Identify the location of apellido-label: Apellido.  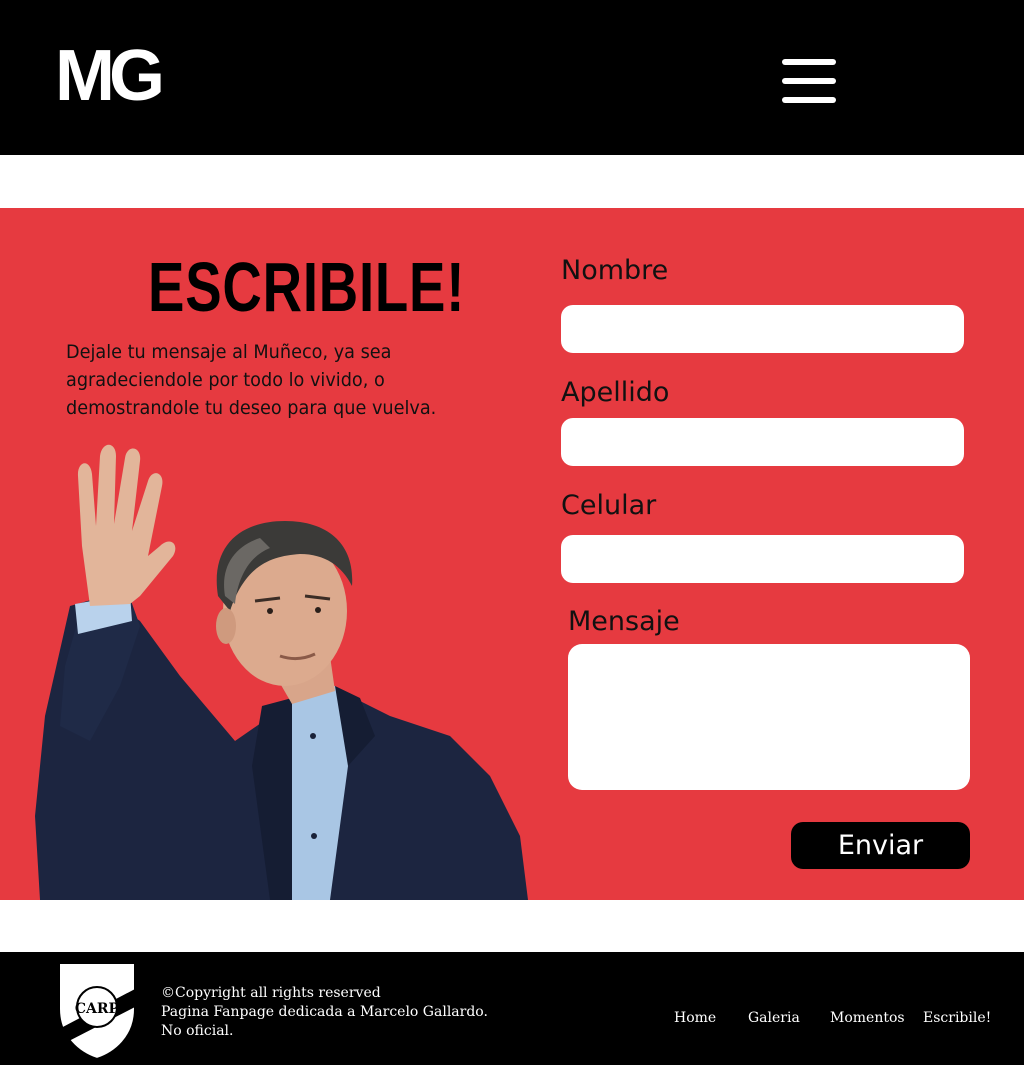
(615, 392).